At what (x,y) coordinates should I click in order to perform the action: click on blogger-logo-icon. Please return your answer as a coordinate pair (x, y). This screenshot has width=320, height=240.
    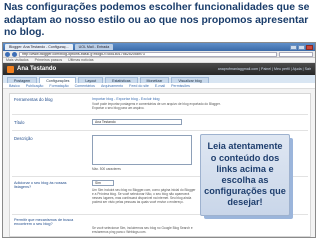
    Looking at the image, I should click on (10, 69).